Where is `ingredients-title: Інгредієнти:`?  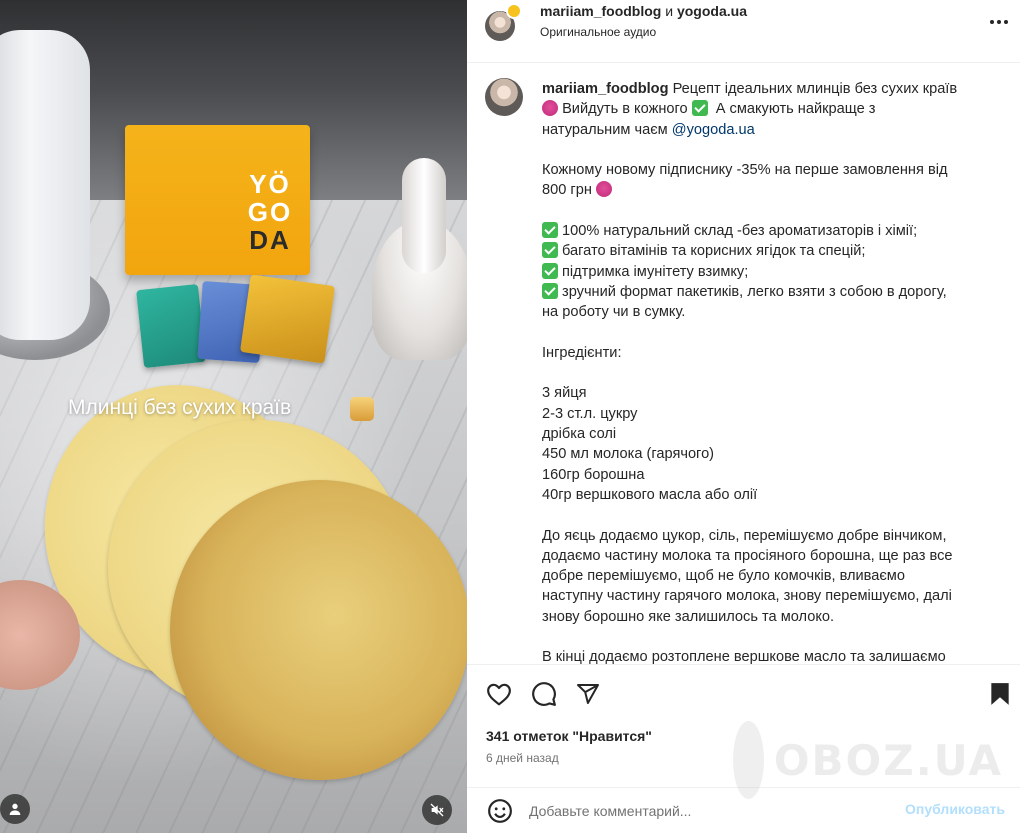 ingredients-title: Інгредієнти: is located at coordinates (582, 352).